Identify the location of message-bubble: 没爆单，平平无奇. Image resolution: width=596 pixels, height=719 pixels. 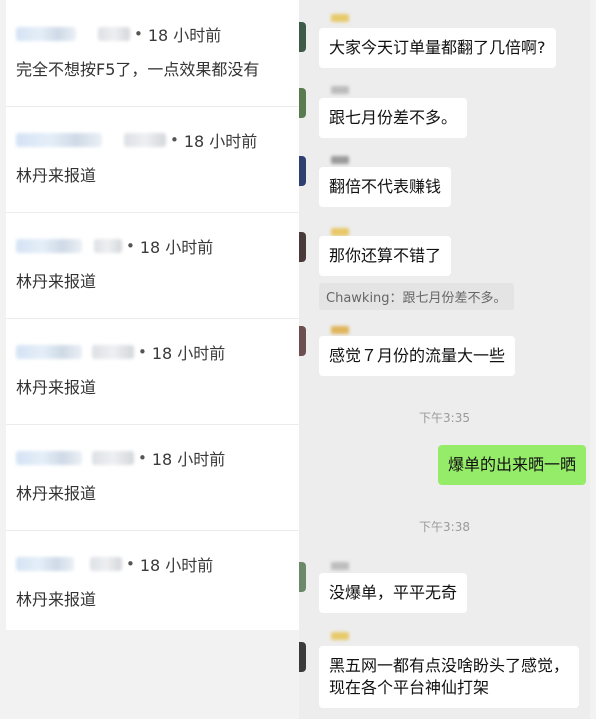
(393, 593).